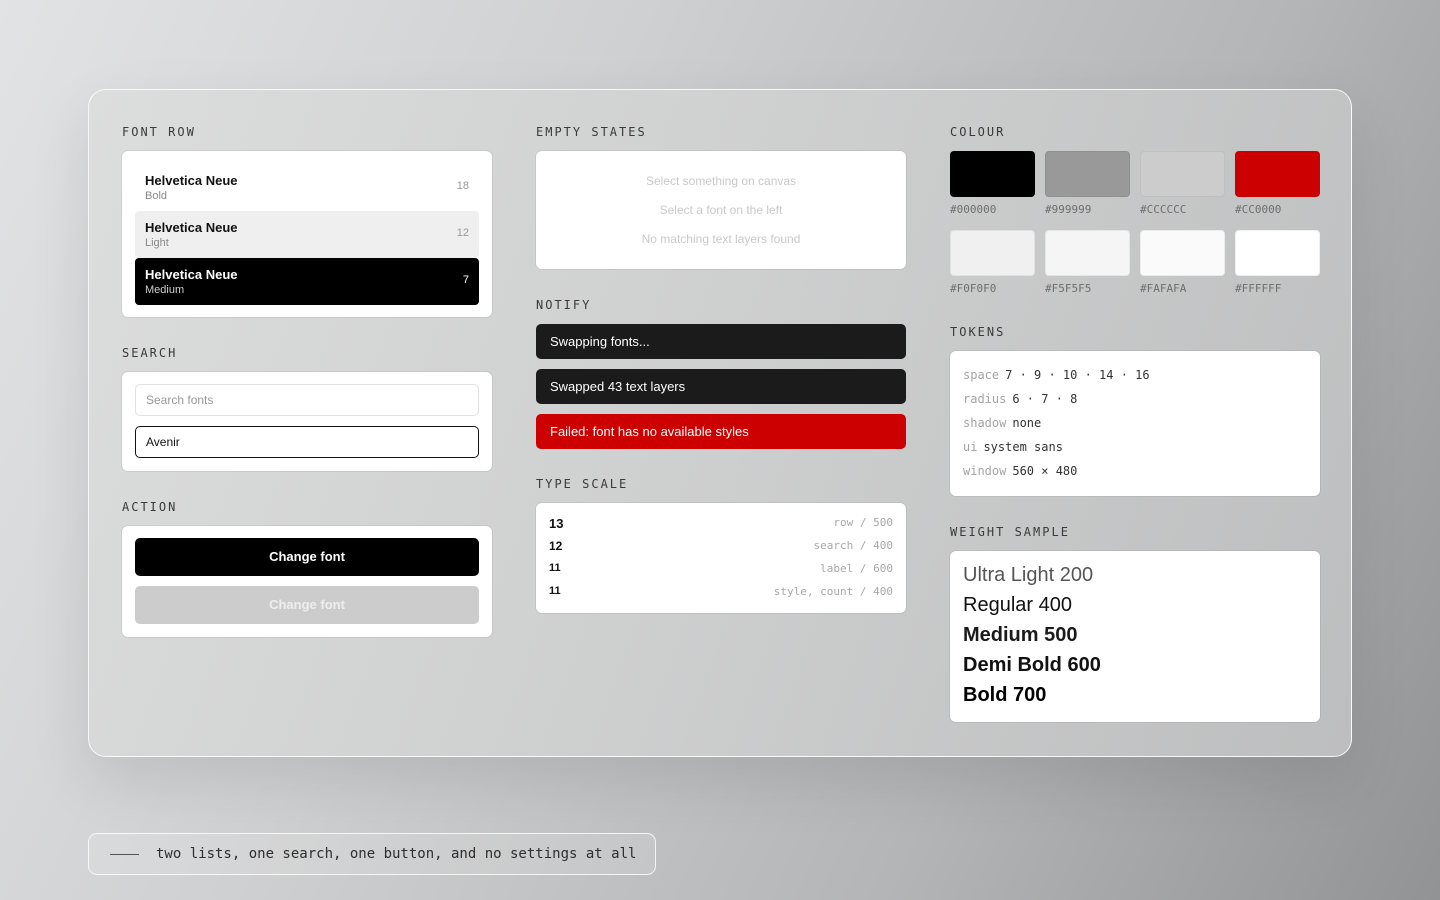  What do you see at coordinates (856, 568) in the screenshot?
I see `type-usage: label / 600` at bounding box center [856, 568].